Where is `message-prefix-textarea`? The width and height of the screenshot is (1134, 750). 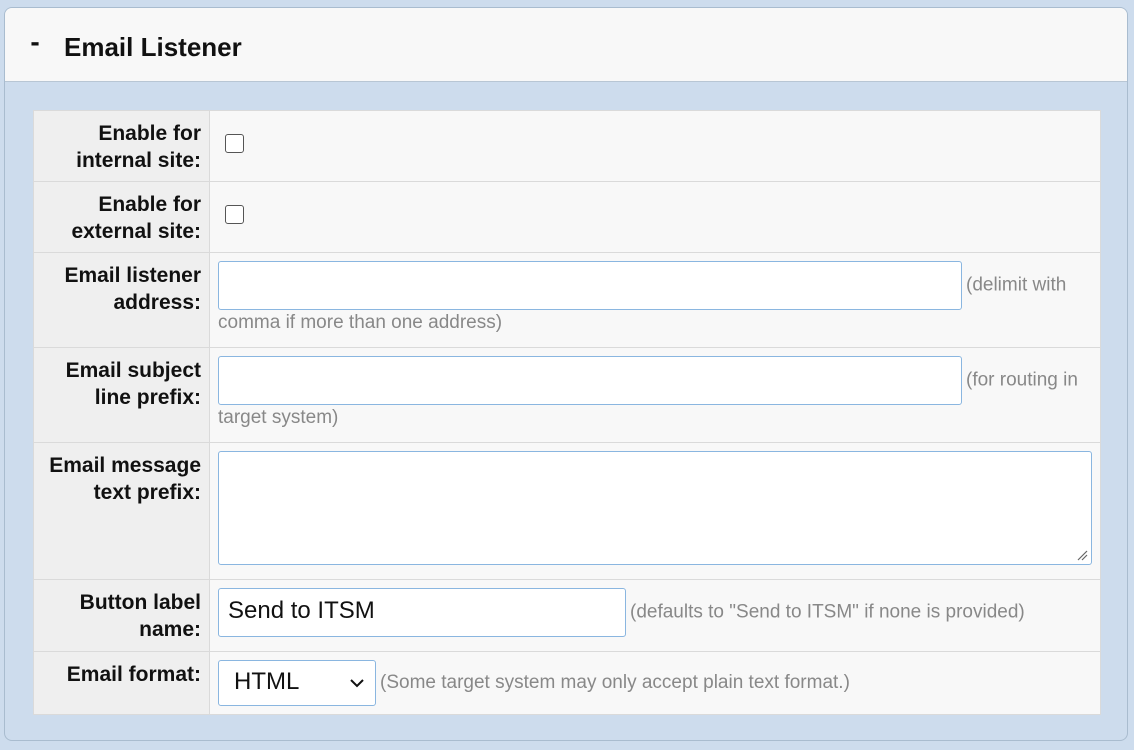
message-prefix-textarea is located at coordinates (655, 508).